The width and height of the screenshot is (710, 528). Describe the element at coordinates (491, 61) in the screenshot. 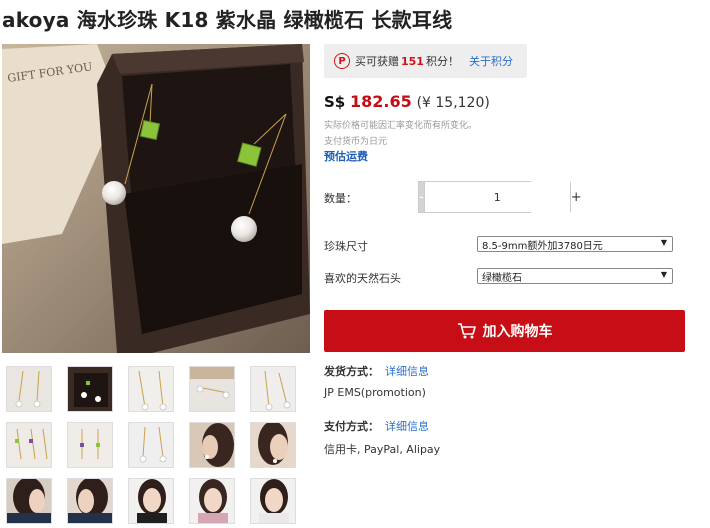

I see `about-points-link: 关于积分` at that location.